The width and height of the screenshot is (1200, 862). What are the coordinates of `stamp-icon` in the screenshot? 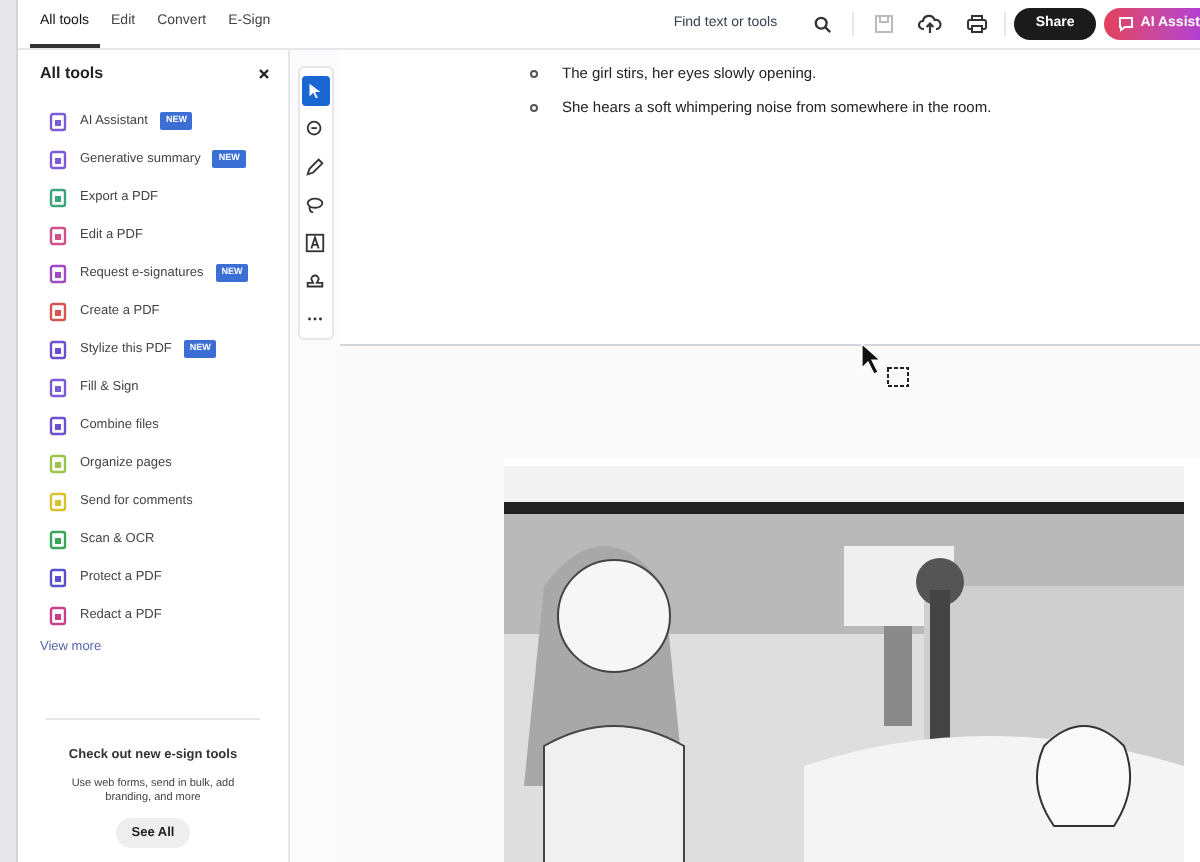 It's located at (315, 281).